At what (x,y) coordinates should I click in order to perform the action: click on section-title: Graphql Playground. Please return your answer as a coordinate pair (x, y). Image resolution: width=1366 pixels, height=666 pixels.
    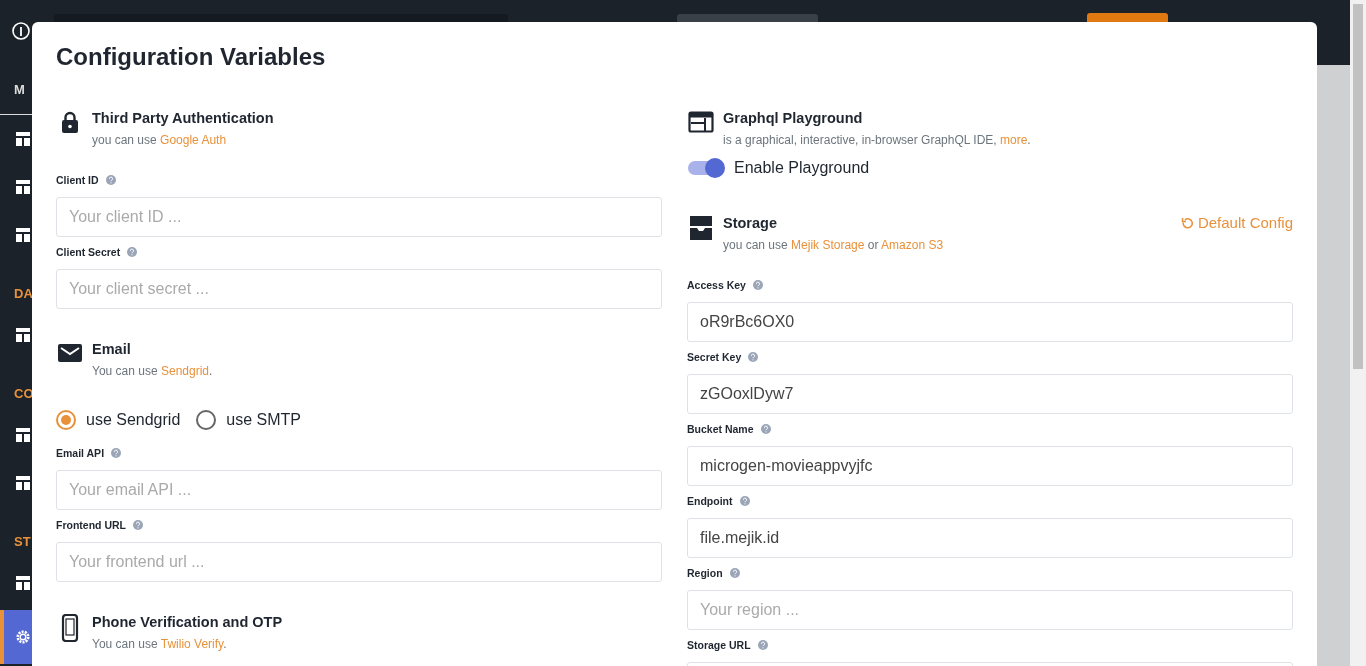
    Looking at the image, I should click on (793, 118).